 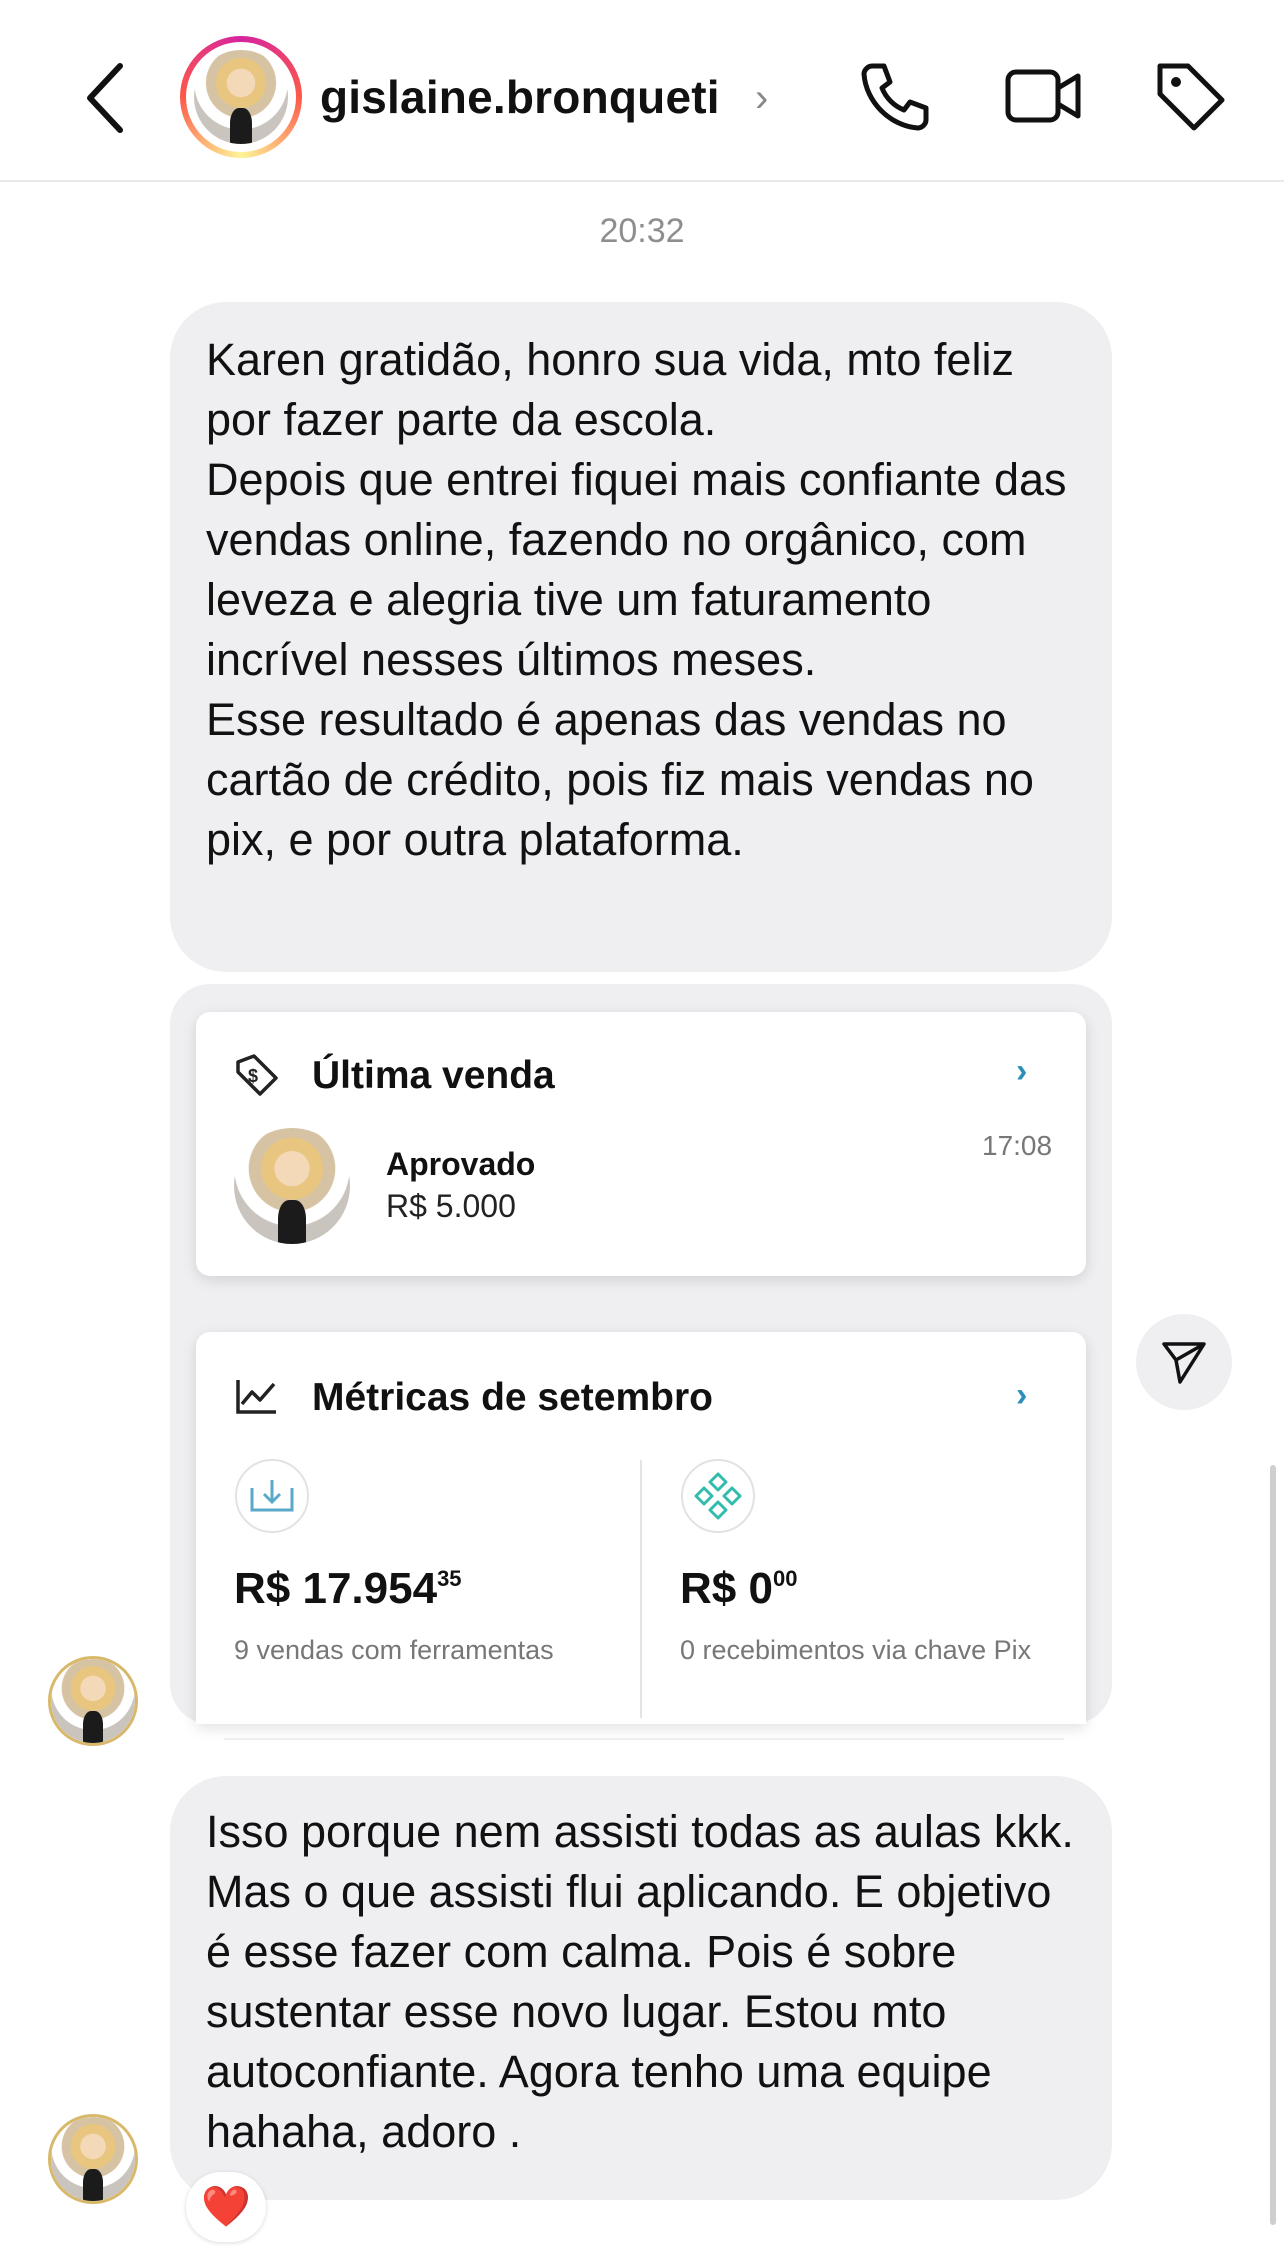 What do you see at coordinates (394, 1650) in the screenshot?
I see `tools-sales-caption: 9 vendas com ferramentas` at bounding box center [394, 1650].